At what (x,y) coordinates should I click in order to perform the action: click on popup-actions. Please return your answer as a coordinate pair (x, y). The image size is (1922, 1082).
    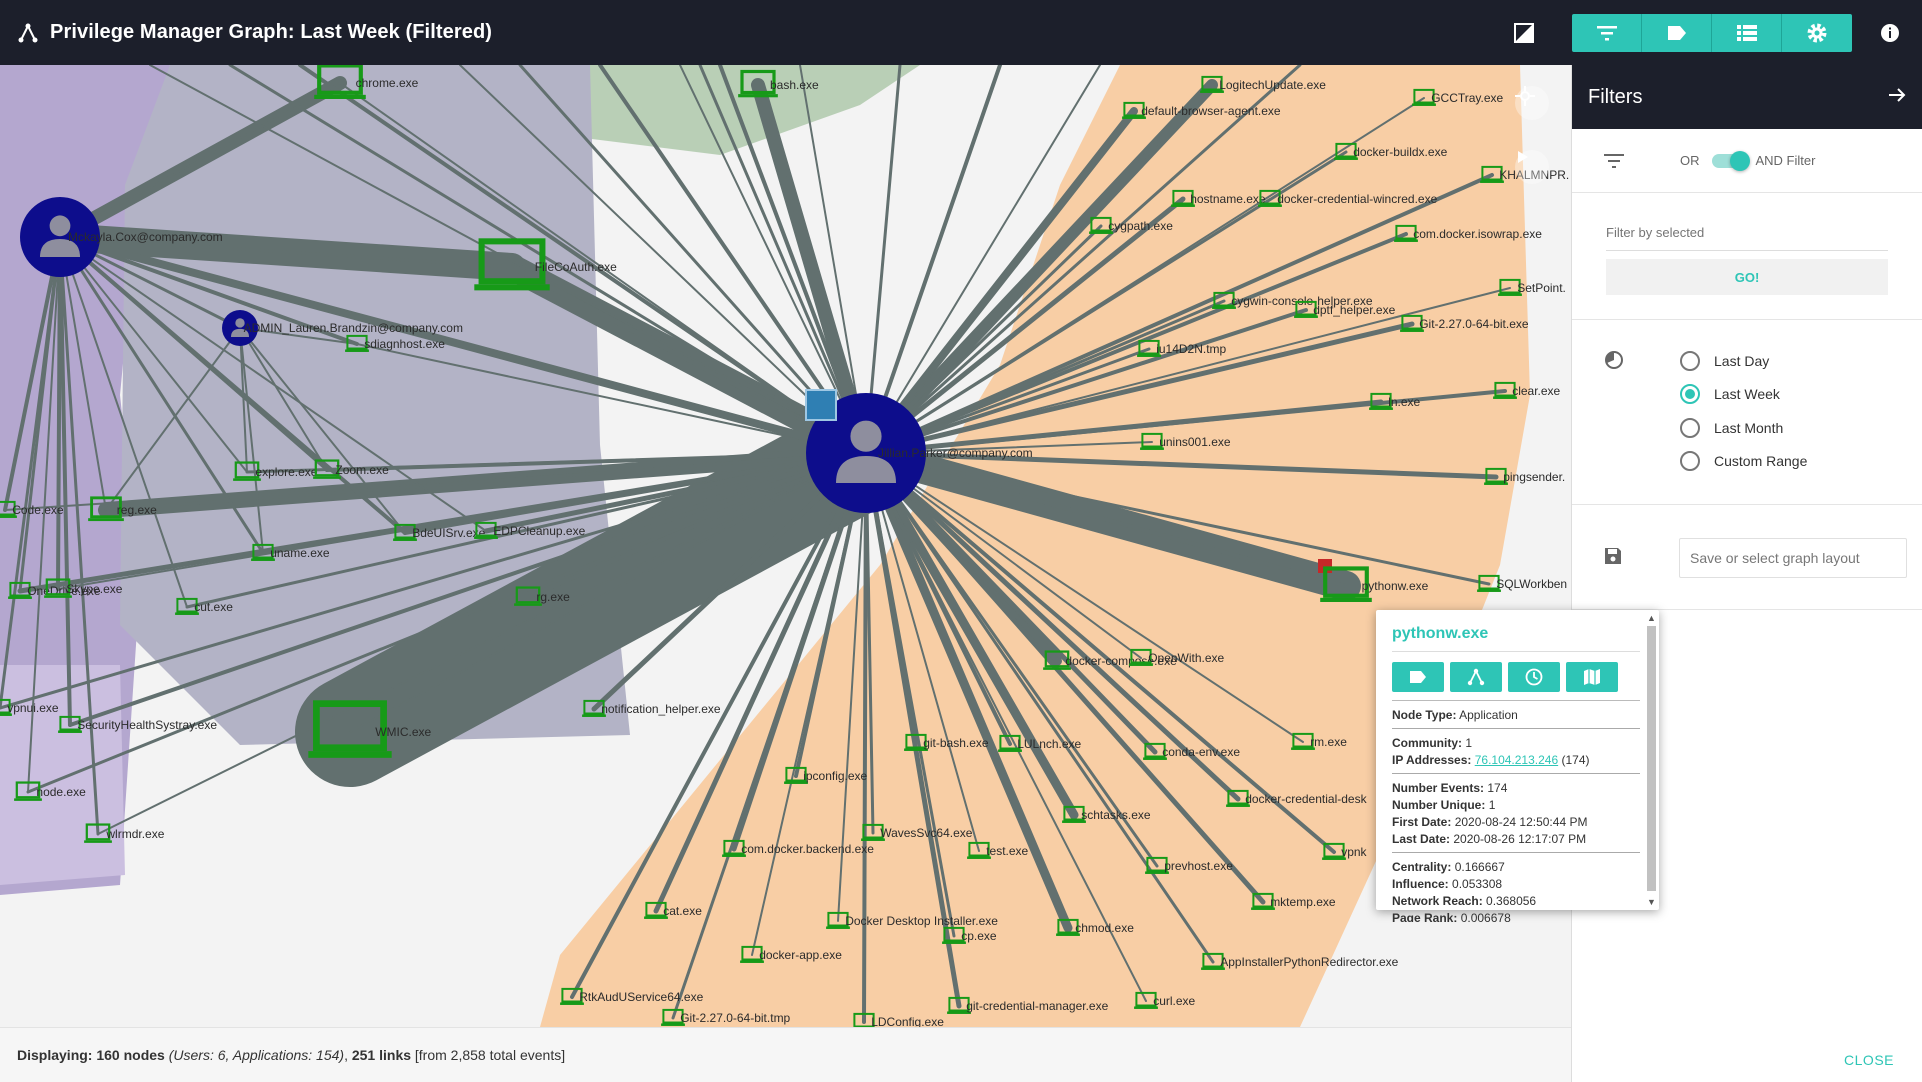
    Looking at the image, I should click on (1516, 676).